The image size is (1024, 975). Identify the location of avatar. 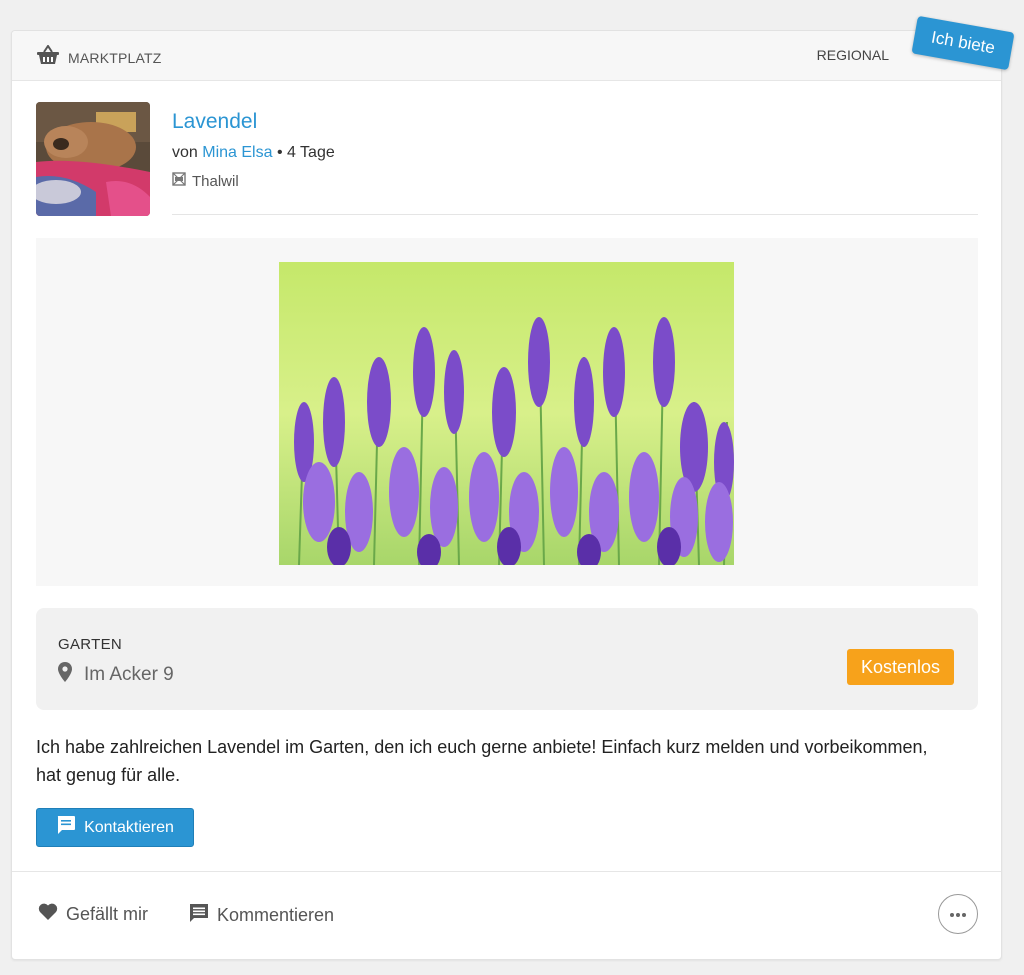
(93, 159).